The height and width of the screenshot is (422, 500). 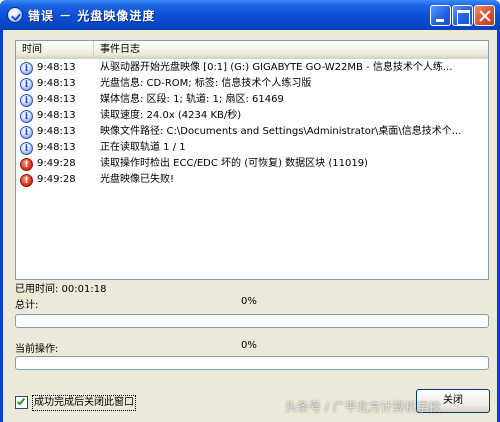 I want to click on total-progress-bar, so click(x=252, y=321).